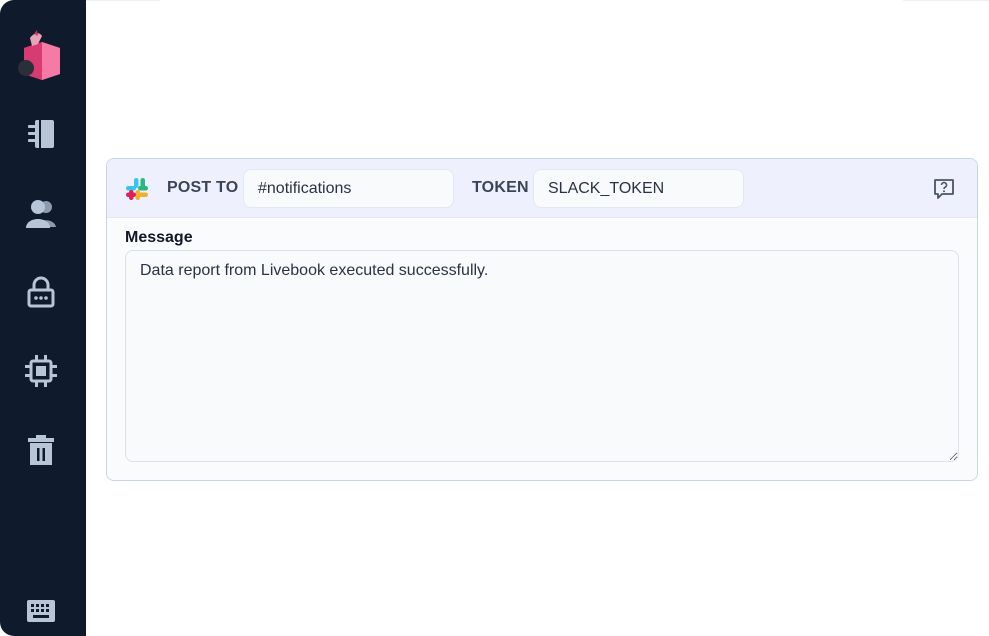 The height and width of the screenshot is (636, 989). Describe the element at coordinates (41, 450) in the screenshot. I see `trash-icon` at that location.